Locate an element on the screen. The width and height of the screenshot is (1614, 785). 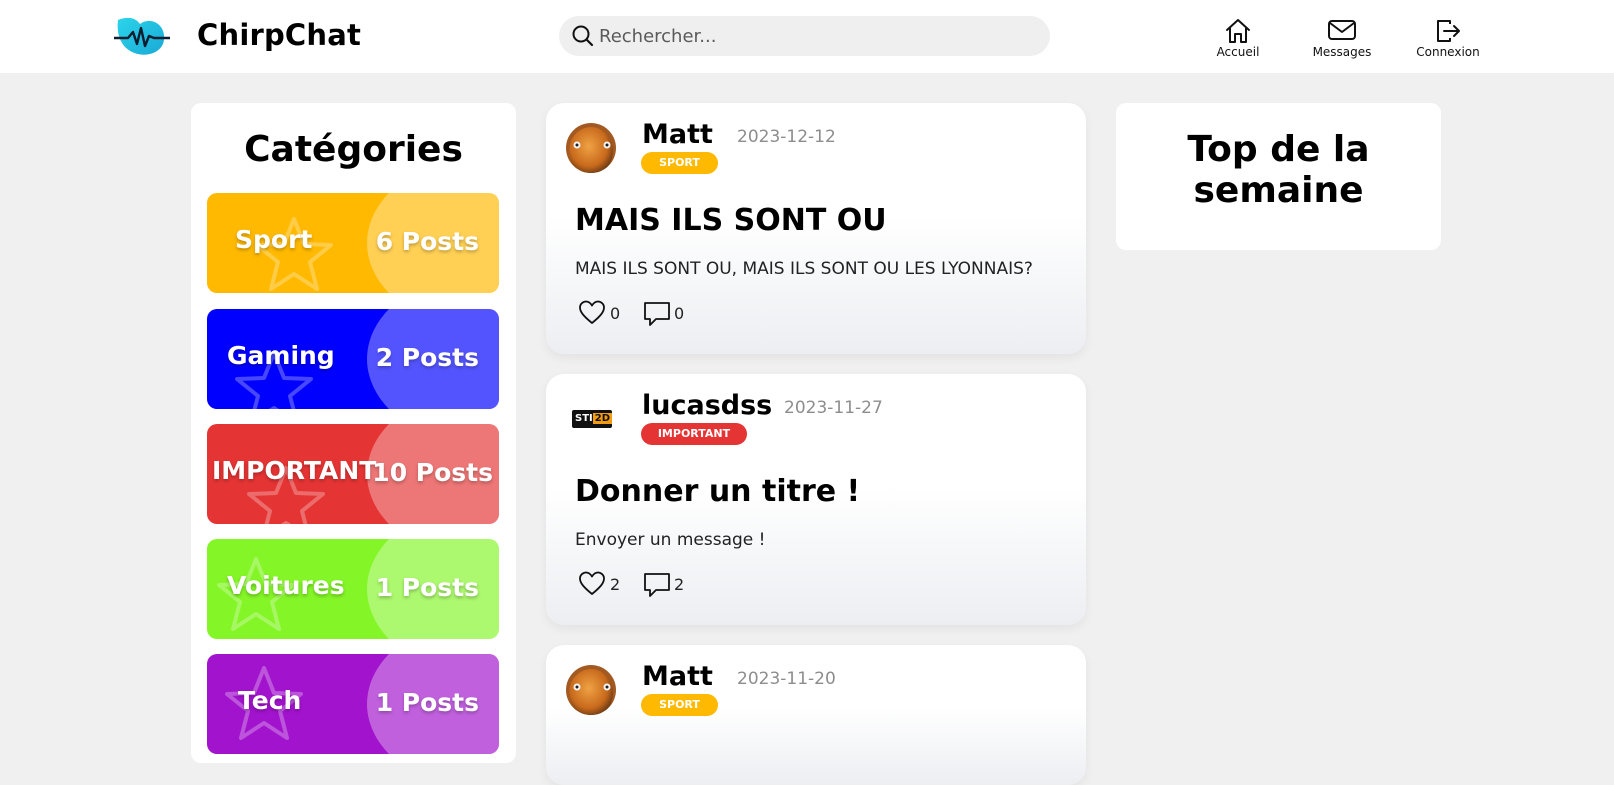
post-date: 2023-12-12 is located at coordinates (786, 137).